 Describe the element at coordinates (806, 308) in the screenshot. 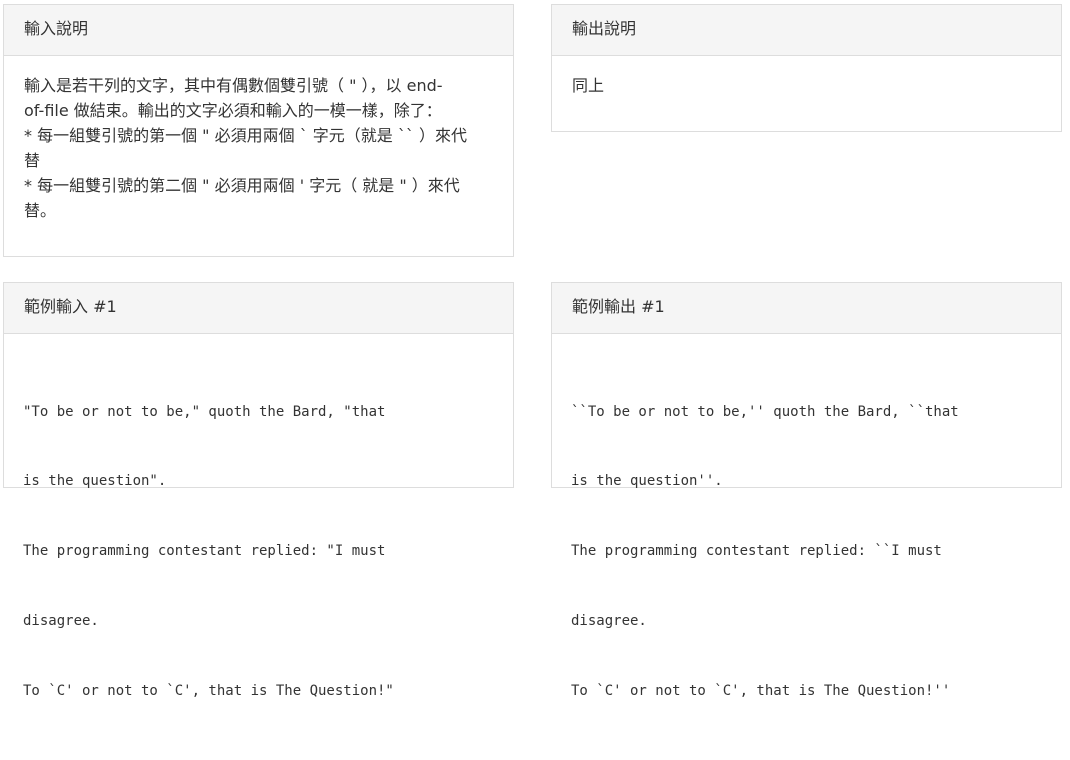

I see `sample-output-heading: 範例輸出 #1` at that location.